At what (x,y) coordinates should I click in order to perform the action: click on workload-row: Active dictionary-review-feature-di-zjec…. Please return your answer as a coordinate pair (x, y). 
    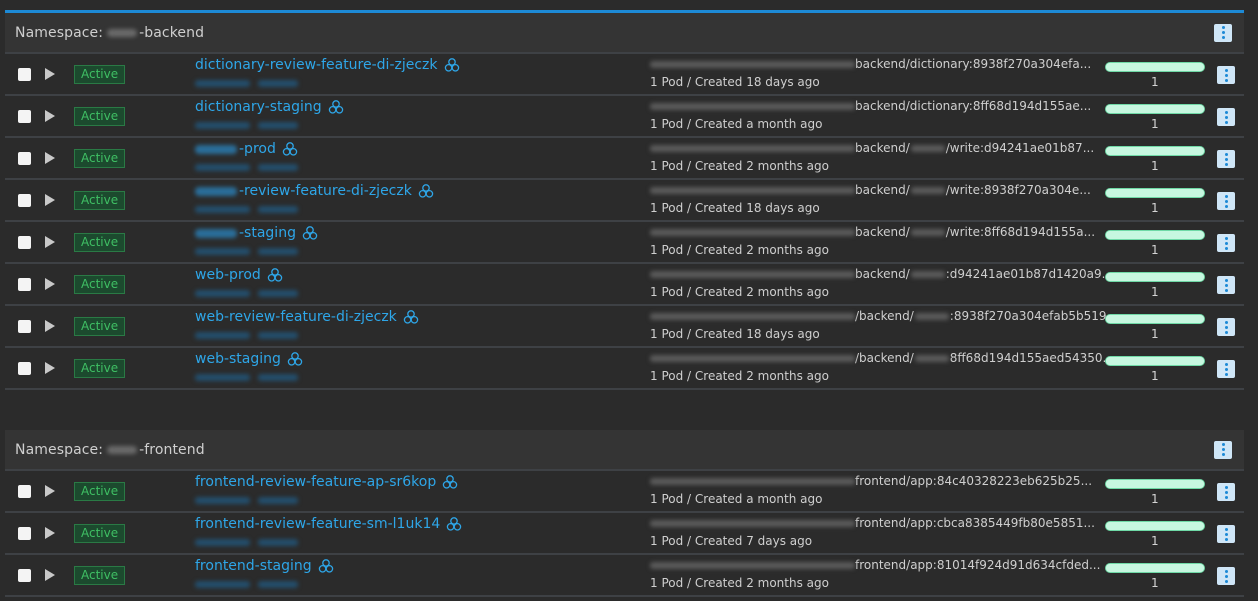
    Looking at the image, I should click on (624, 75).